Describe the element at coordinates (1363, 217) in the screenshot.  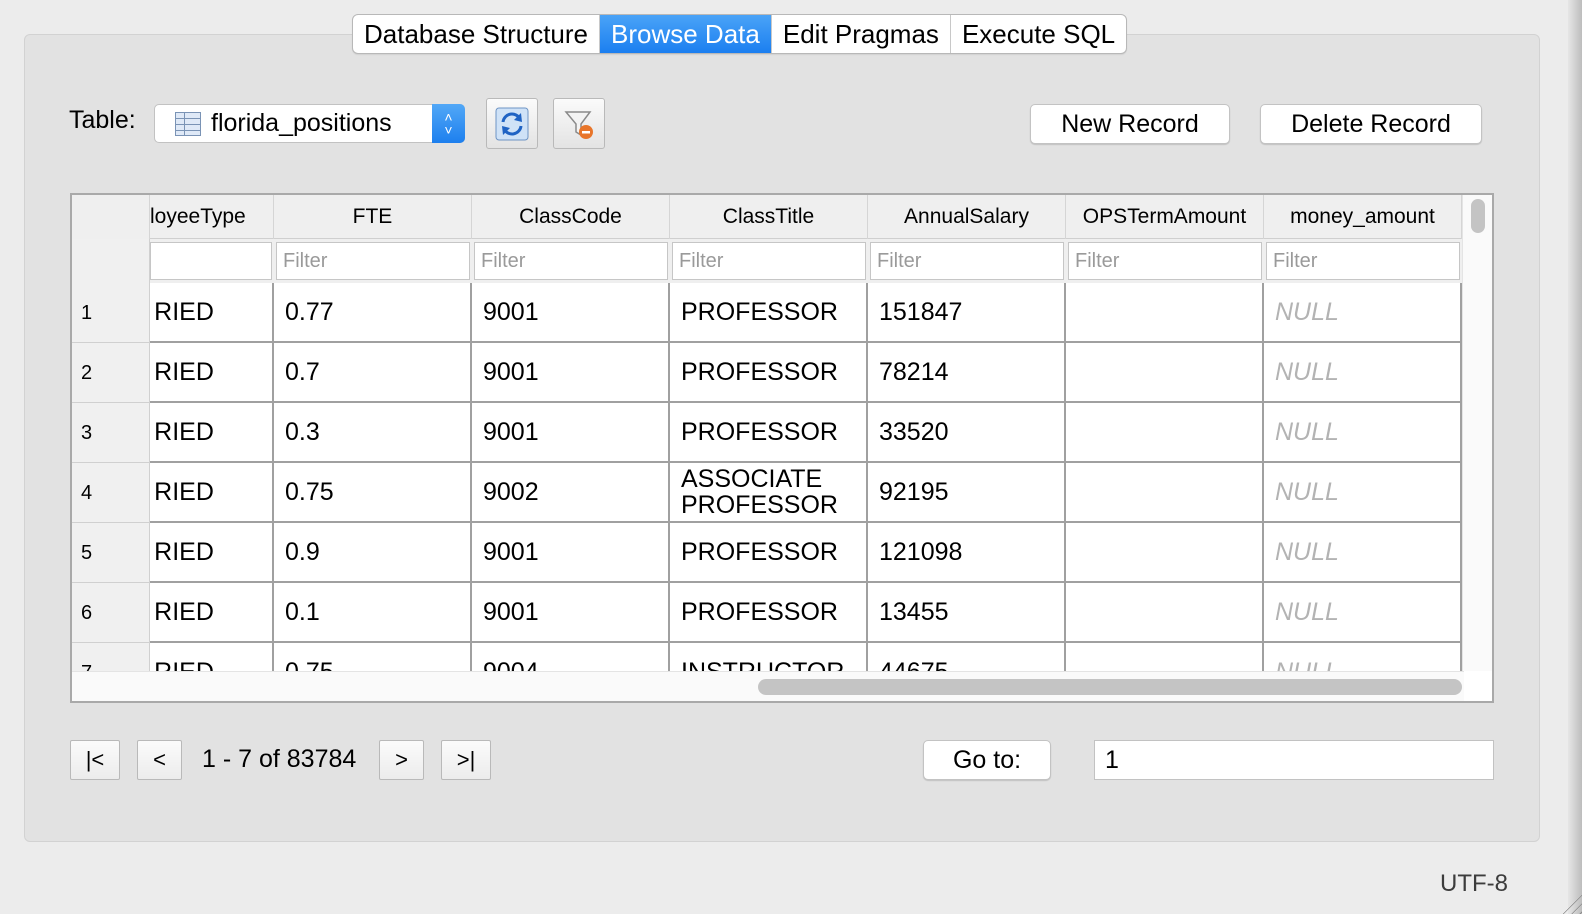
I see `column-header-money-amount: money_amount` at that location.